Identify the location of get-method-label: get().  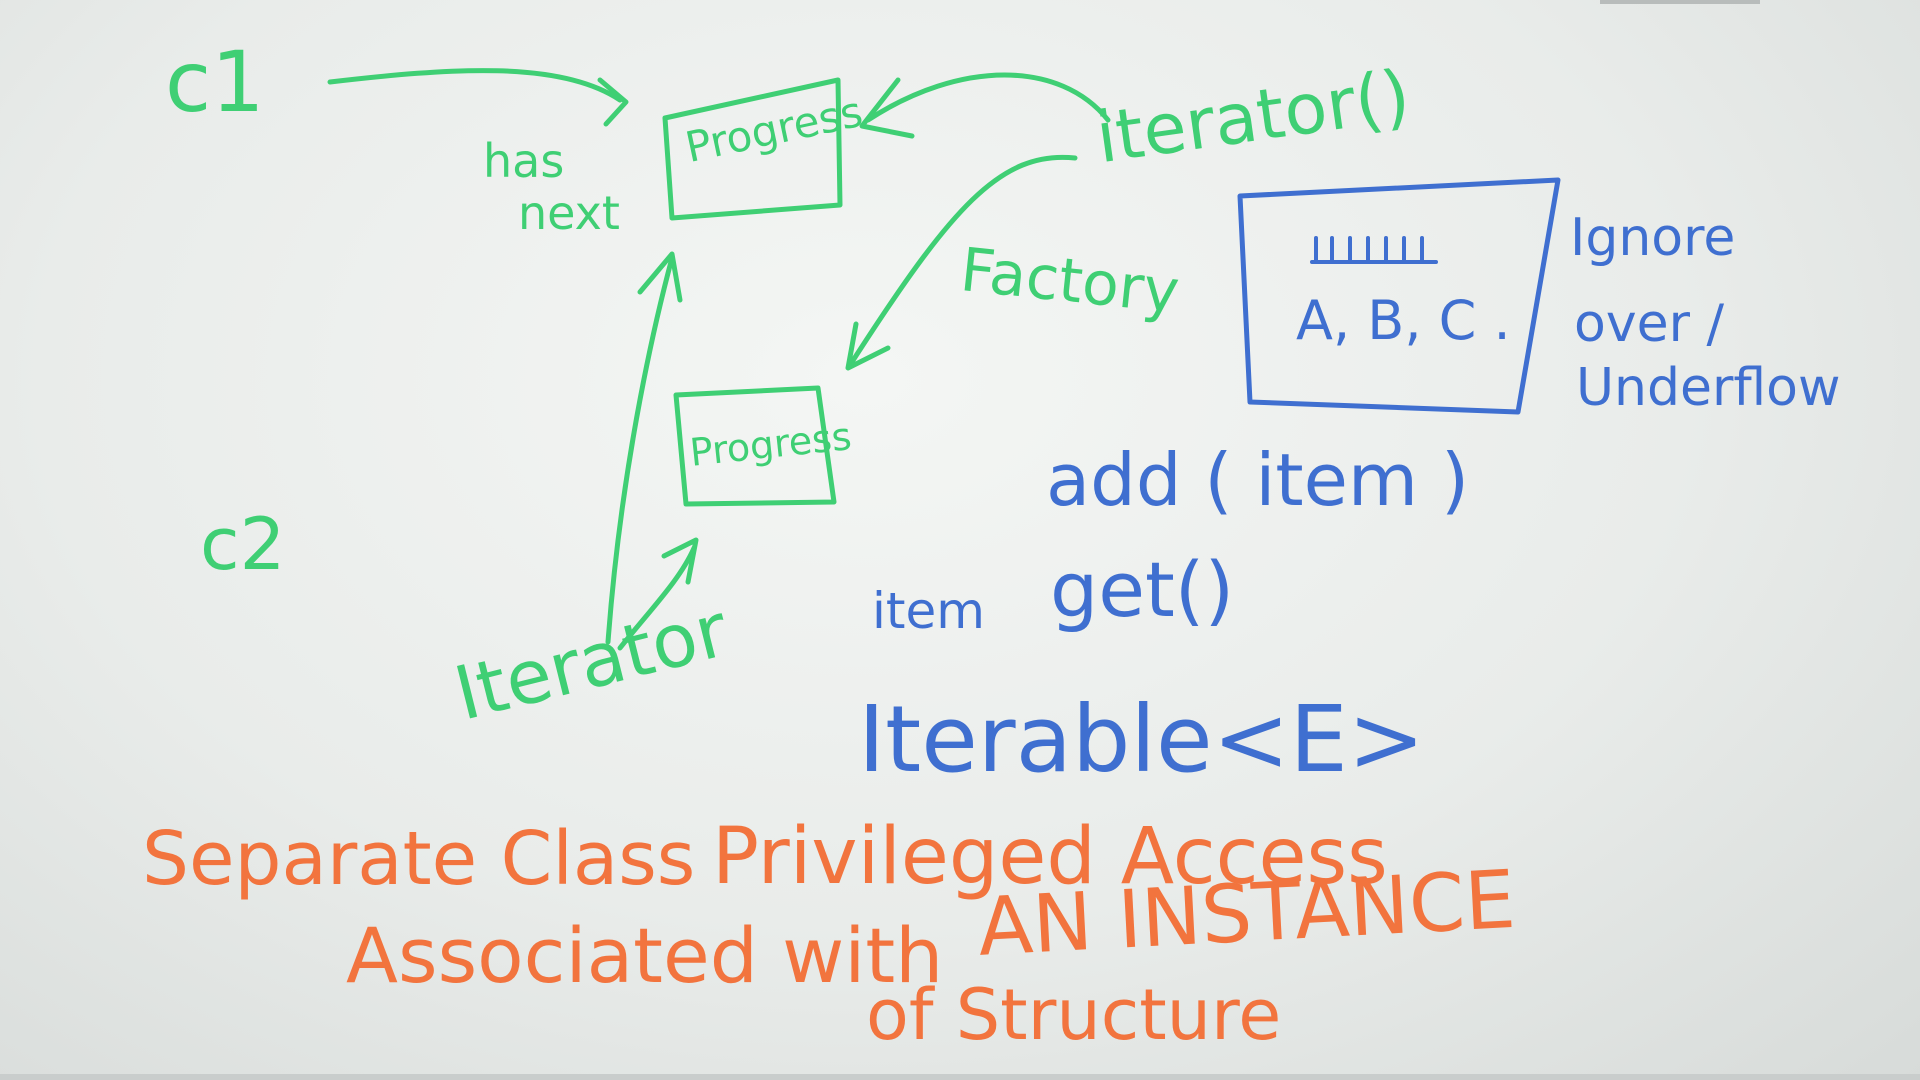
(1142, 589).